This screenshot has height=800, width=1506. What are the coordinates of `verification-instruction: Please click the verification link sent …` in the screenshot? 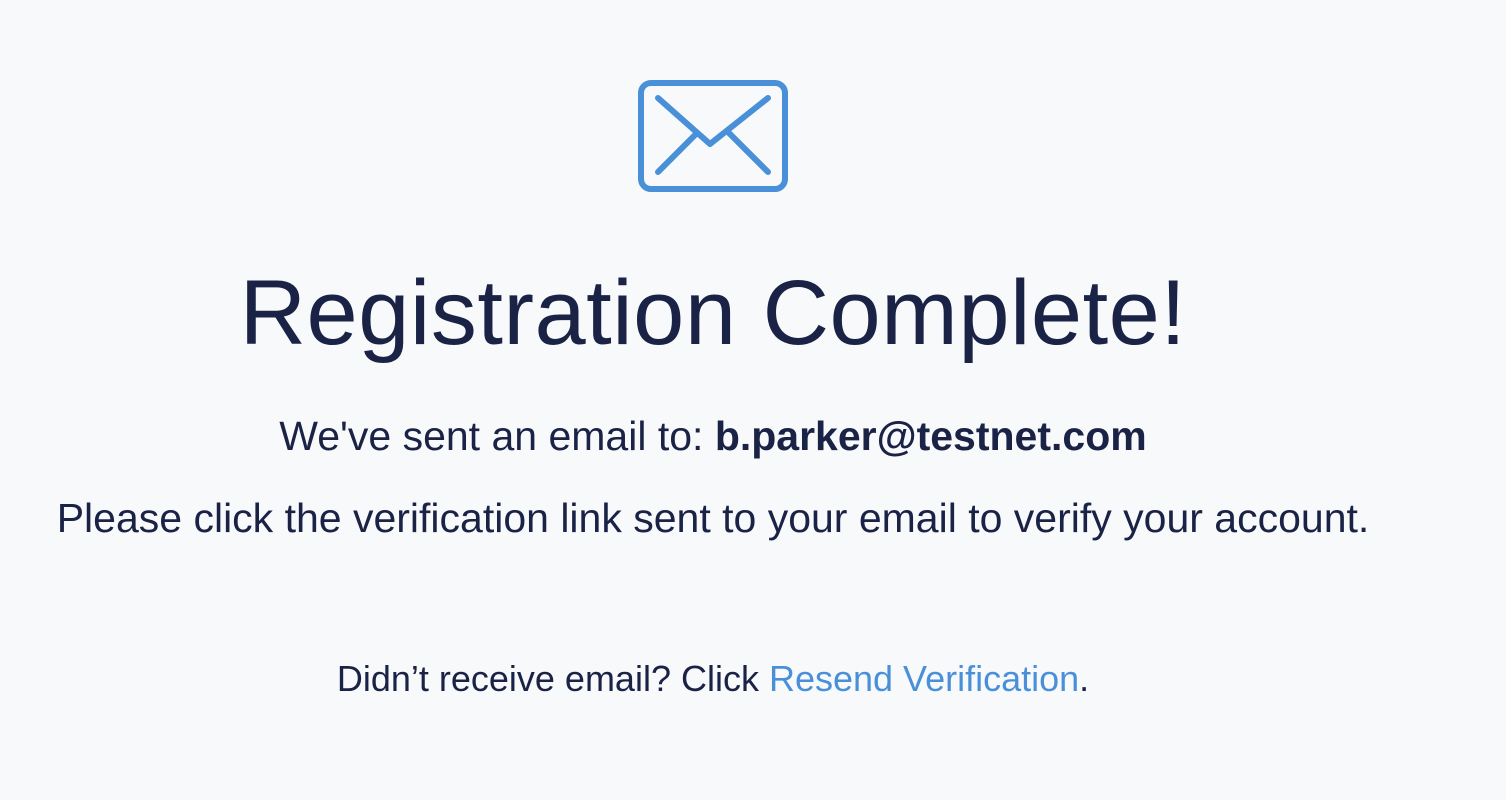 It's located at (713, 518).